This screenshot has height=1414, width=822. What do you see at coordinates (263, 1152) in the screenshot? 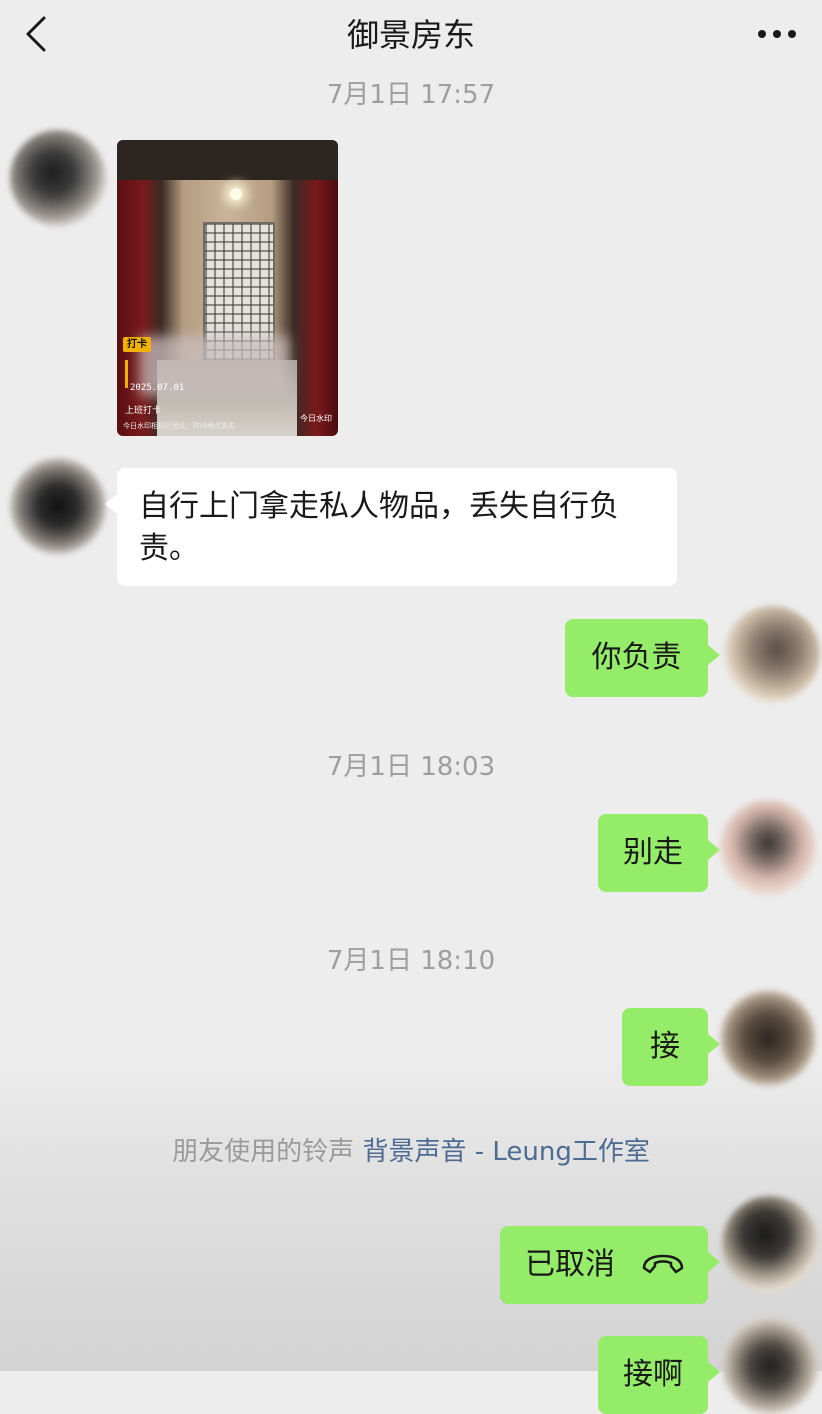
I see `ringtone-prefix: 朋友使用的铃声` at bounding box center [263, 1152].